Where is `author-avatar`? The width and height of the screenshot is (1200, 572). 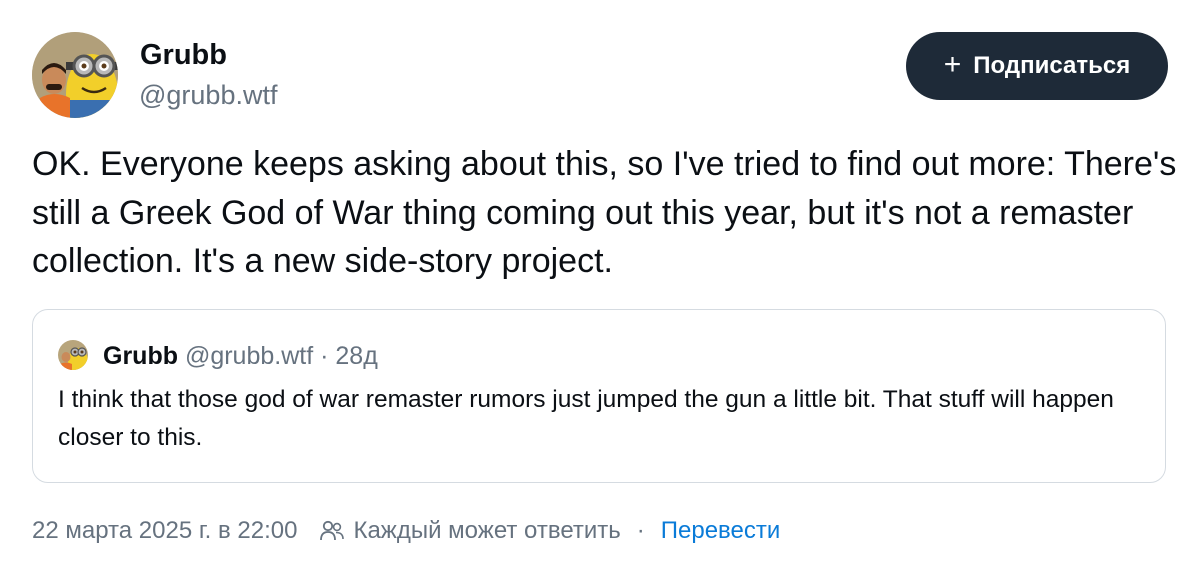
author-avatar is located at coordinates (75, 75).